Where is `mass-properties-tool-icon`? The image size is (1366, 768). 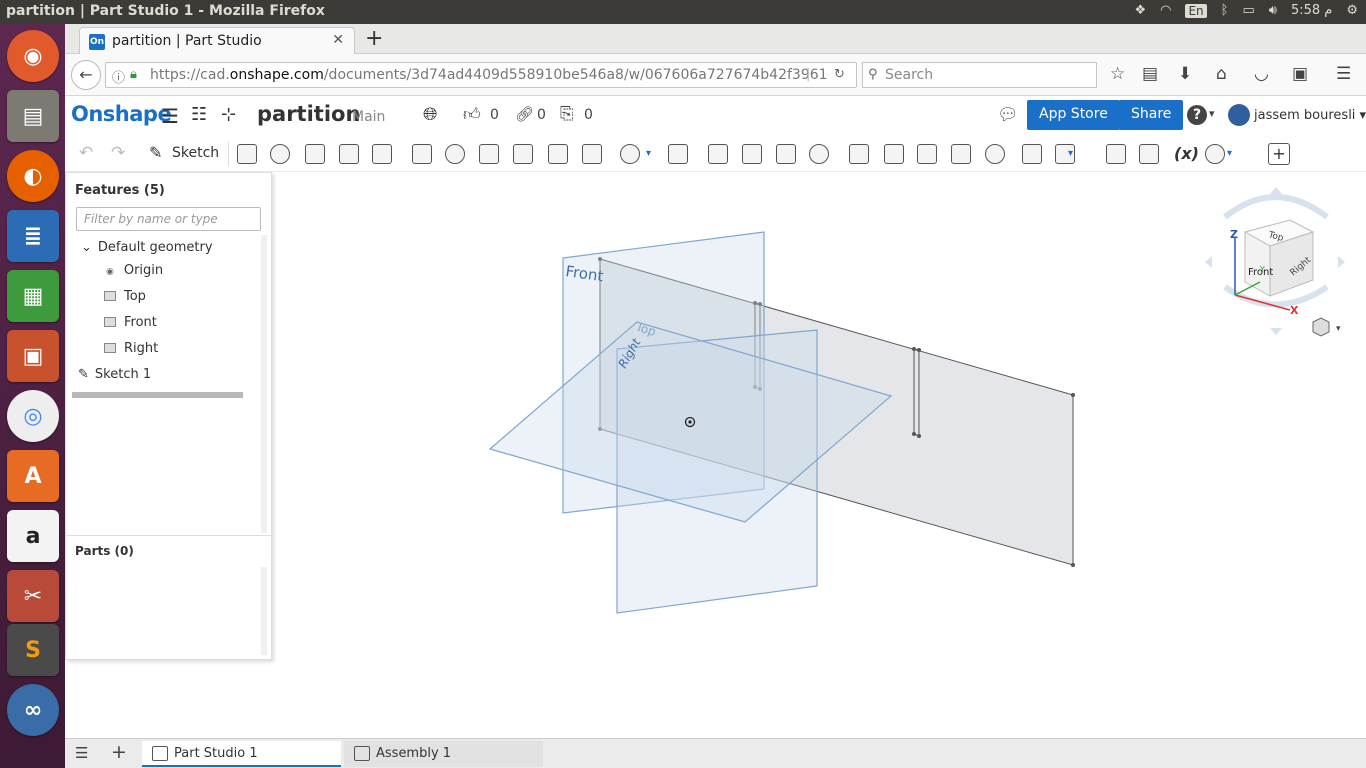 mass-properties-tool-icon is located at coordinates (1149, 154).